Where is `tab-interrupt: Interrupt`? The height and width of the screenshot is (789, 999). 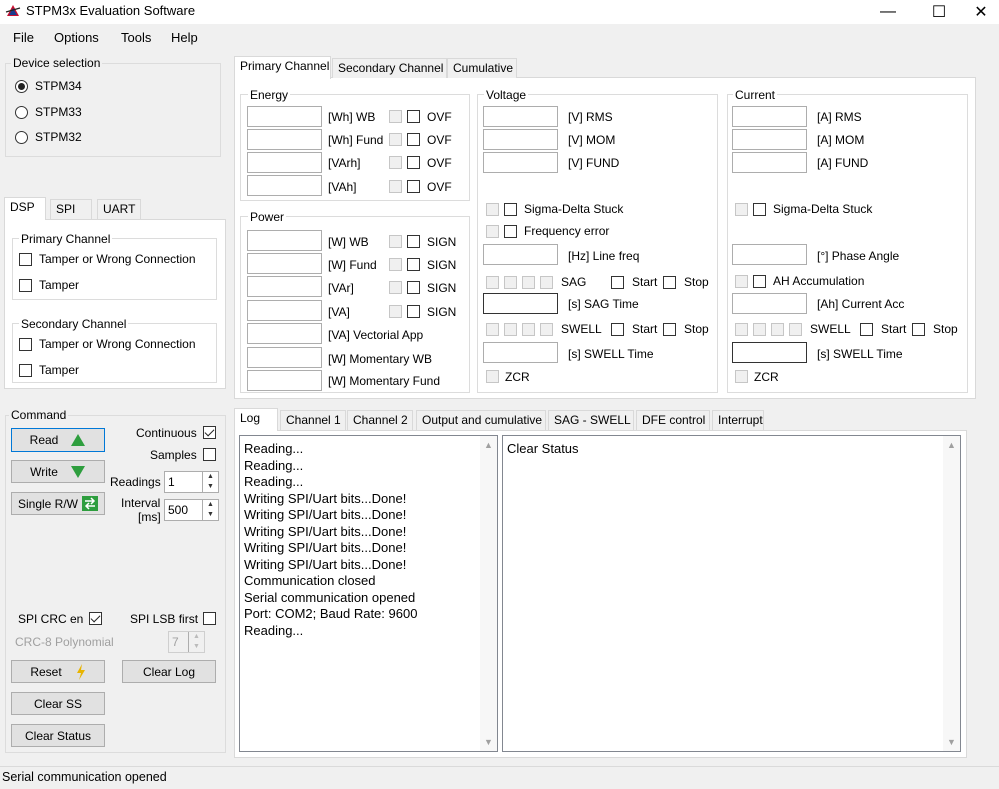
tab-interrupt: Interrupt is located at coordinates (738, 420).